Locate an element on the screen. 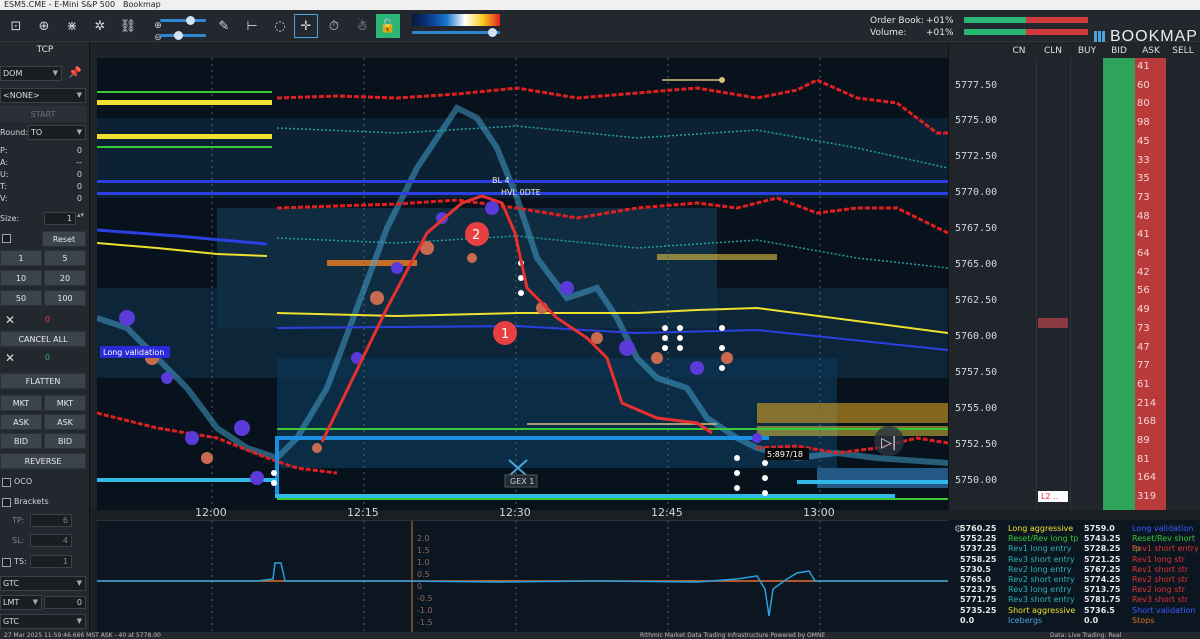 This screenshot has width=1200, height=639. qty-1-button: 1 is located at coordinates (21, 258).